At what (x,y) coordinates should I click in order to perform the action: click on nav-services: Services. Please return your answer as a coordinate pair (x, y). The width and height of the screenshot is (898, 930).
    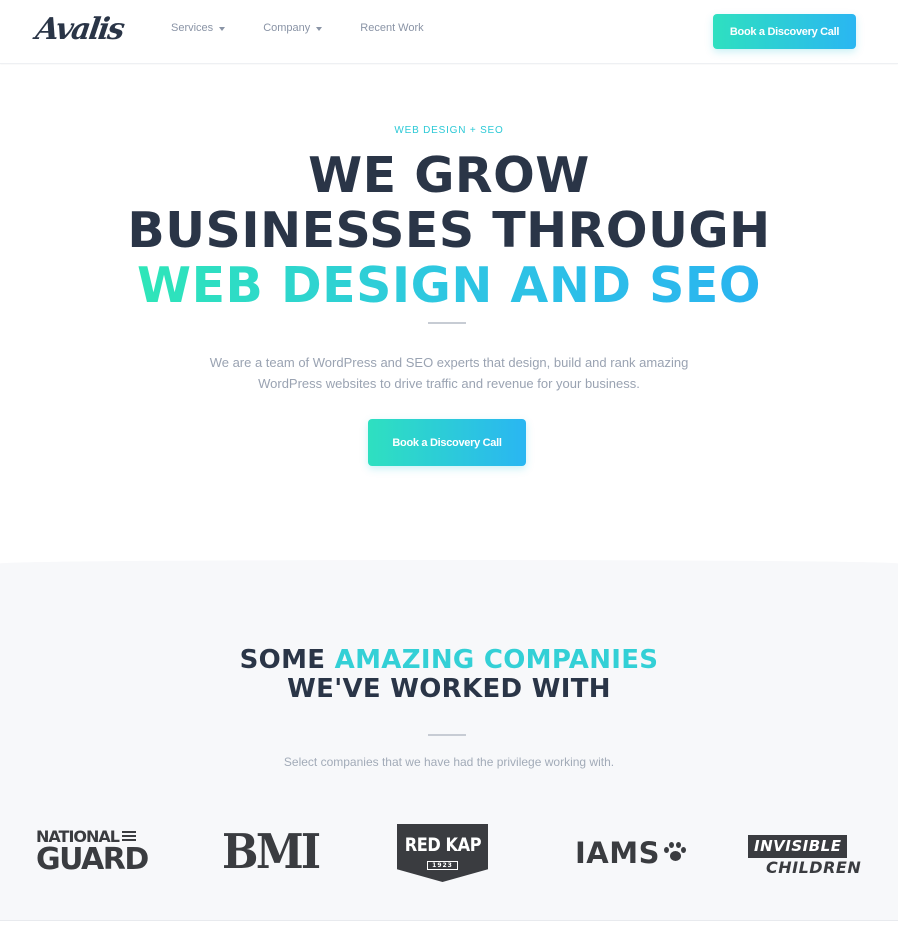
    Looking at the image, I should click on (198, 28).